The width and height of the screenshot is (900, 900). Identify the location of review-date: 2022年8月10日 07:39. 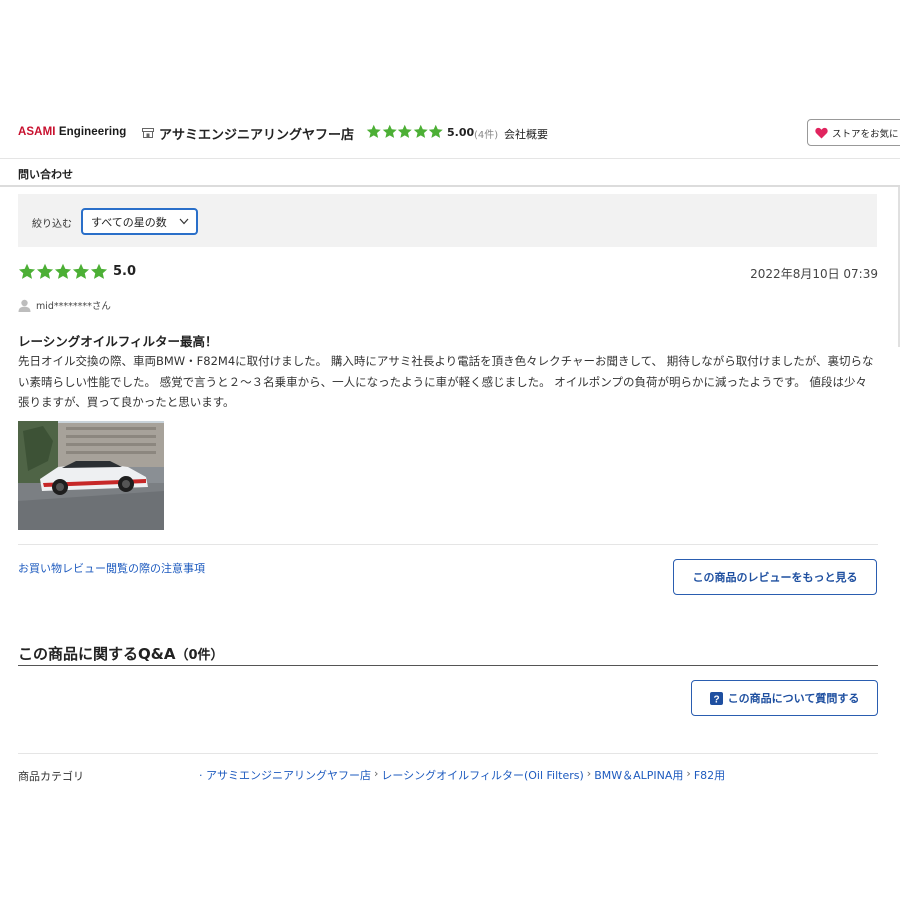
(814, 274).